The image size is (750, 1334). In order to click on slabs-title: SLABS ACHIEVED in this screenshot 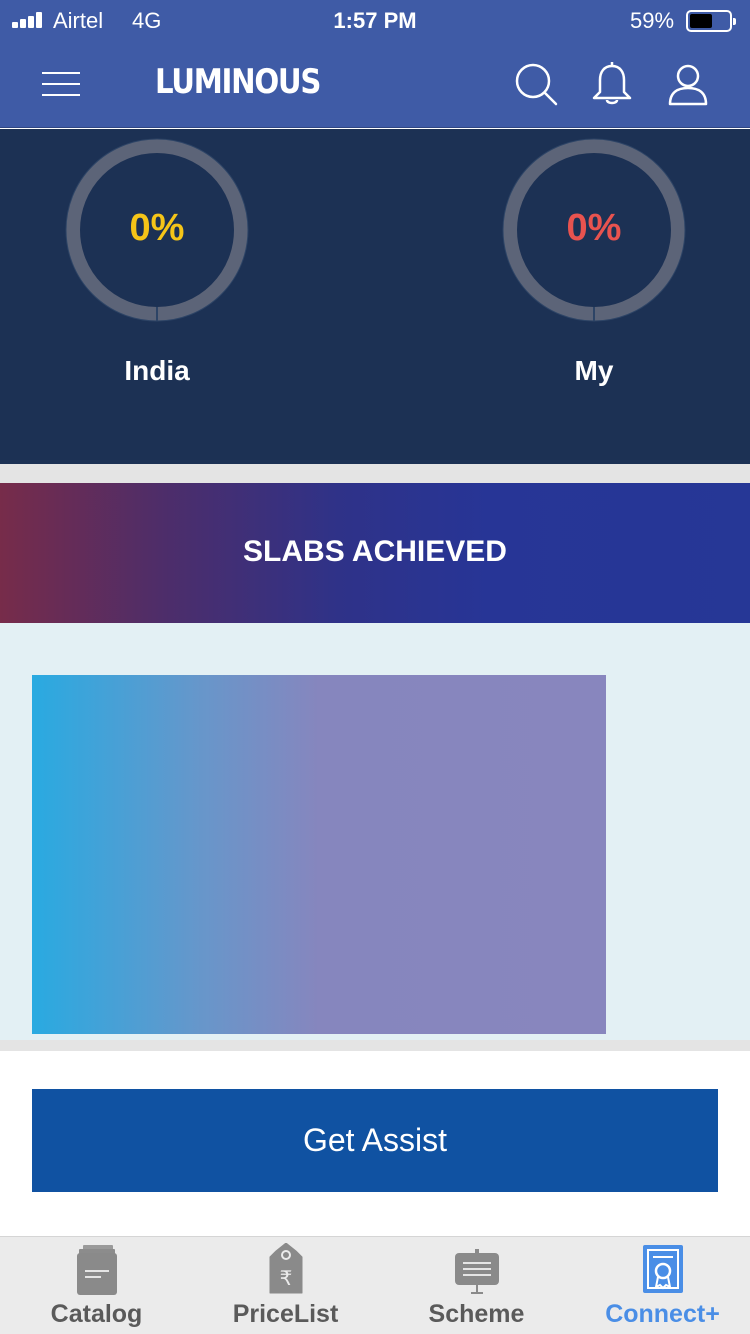, I will do `click(375, 551)`.